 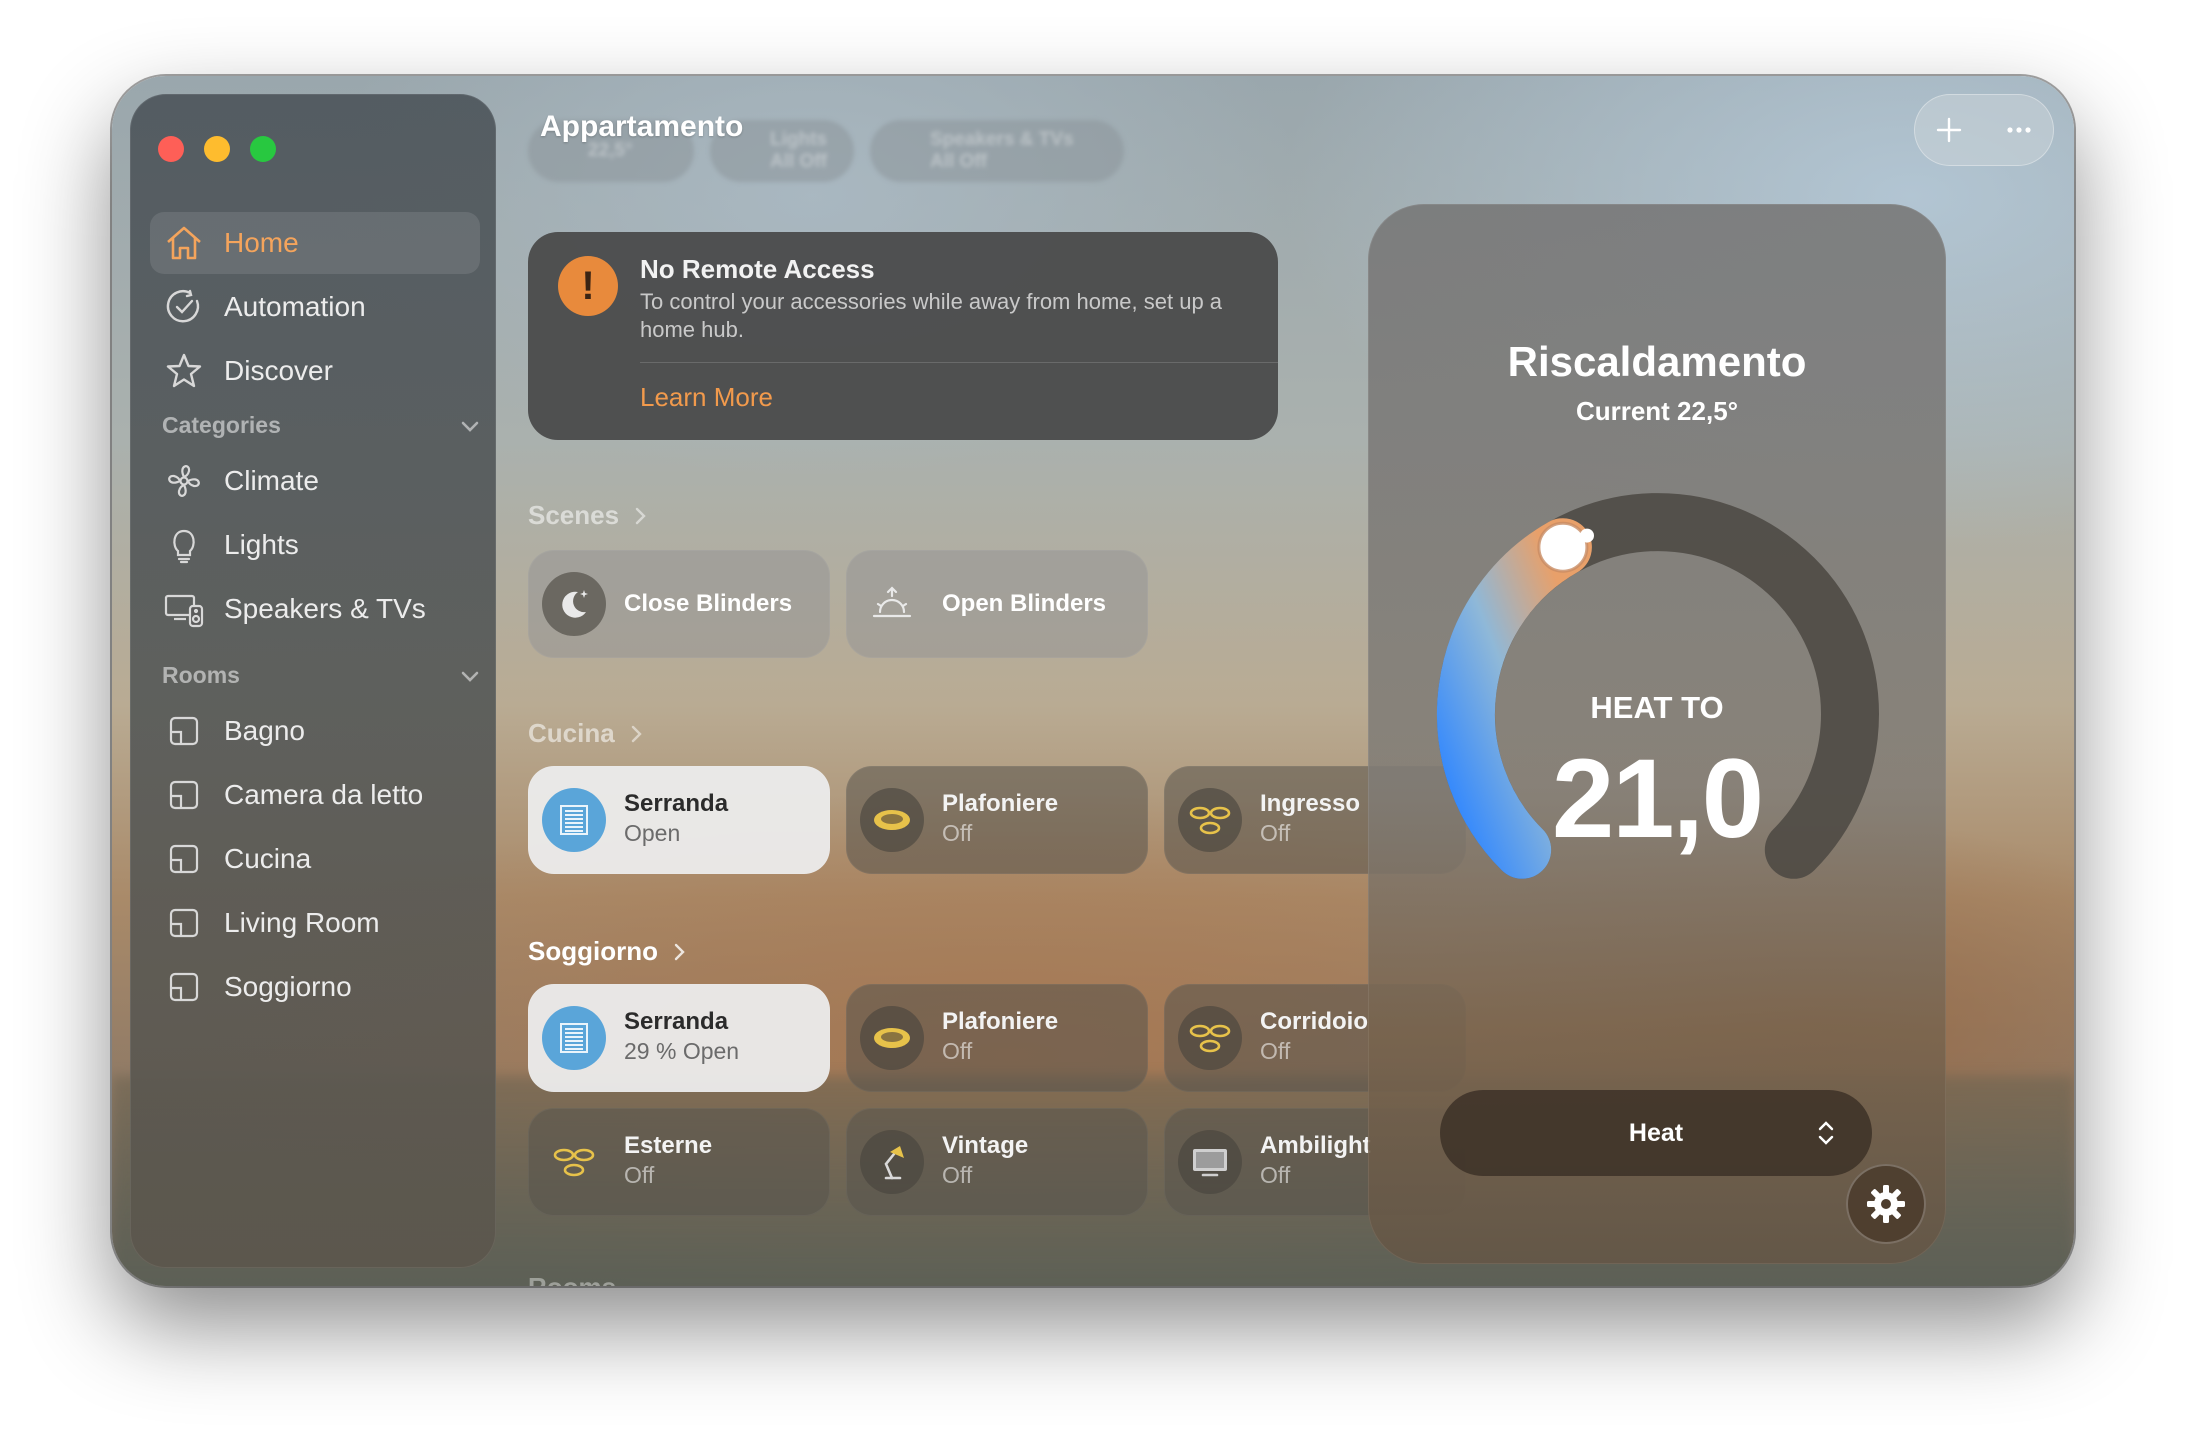 What do you see at coordinates (315, 545) in the screenshot?
I see `sidebar-item-lights: Lights` at bounding box center [315, 545].